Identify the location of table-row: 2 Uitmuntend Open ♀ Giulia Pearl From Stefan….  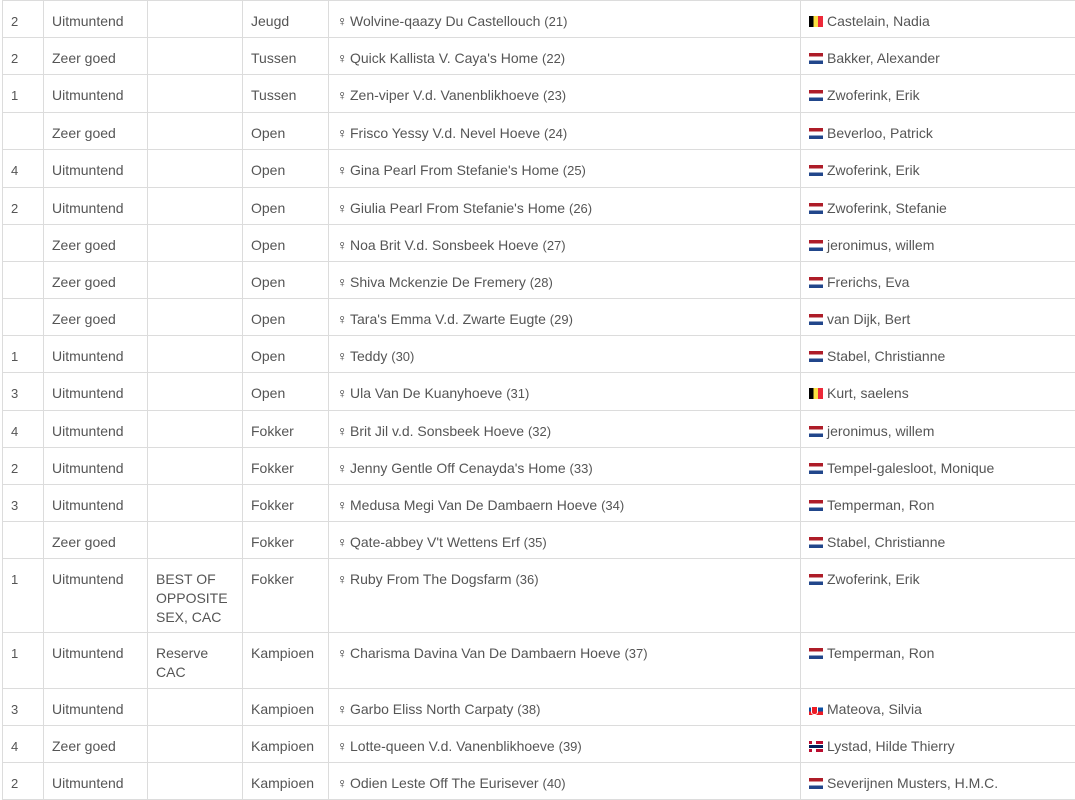
(538, 206).